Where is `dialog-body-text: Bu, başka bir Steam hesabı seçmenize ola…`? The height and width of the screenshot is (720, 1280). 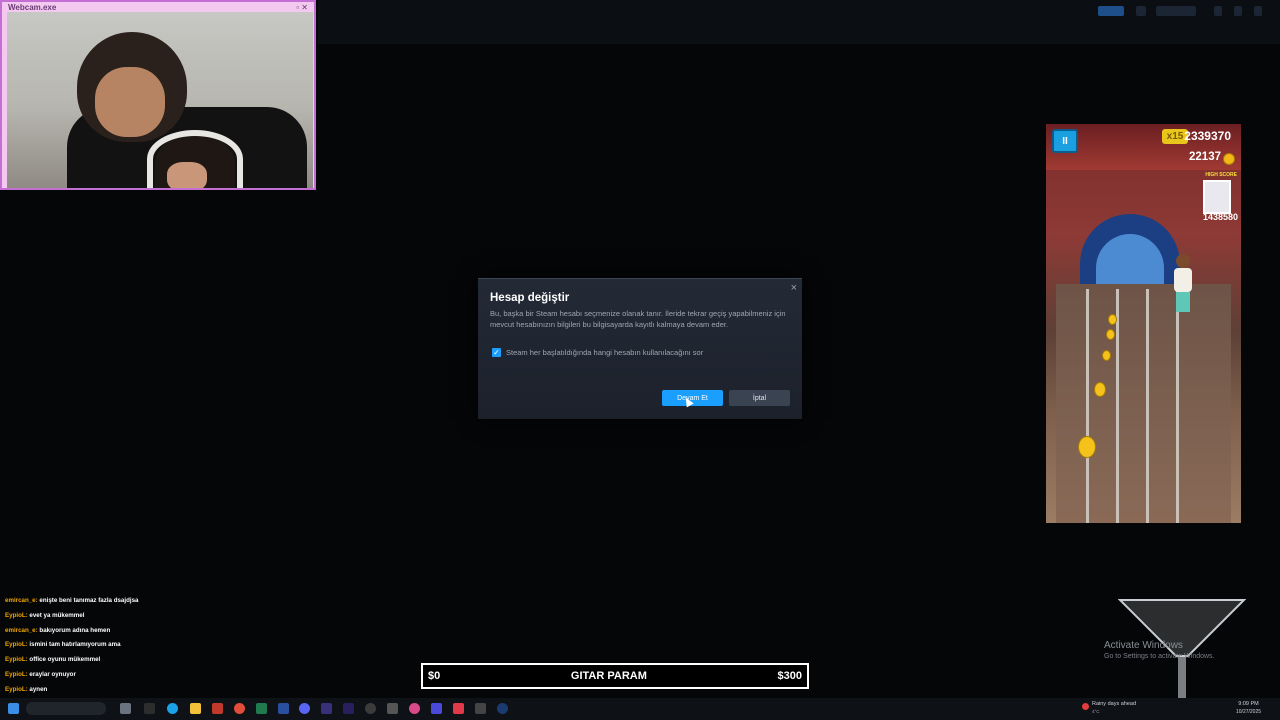 dialog-body-text: Bu, başka bir Steam hesabı seçmenize ola… is located at coordinates (638, 319).